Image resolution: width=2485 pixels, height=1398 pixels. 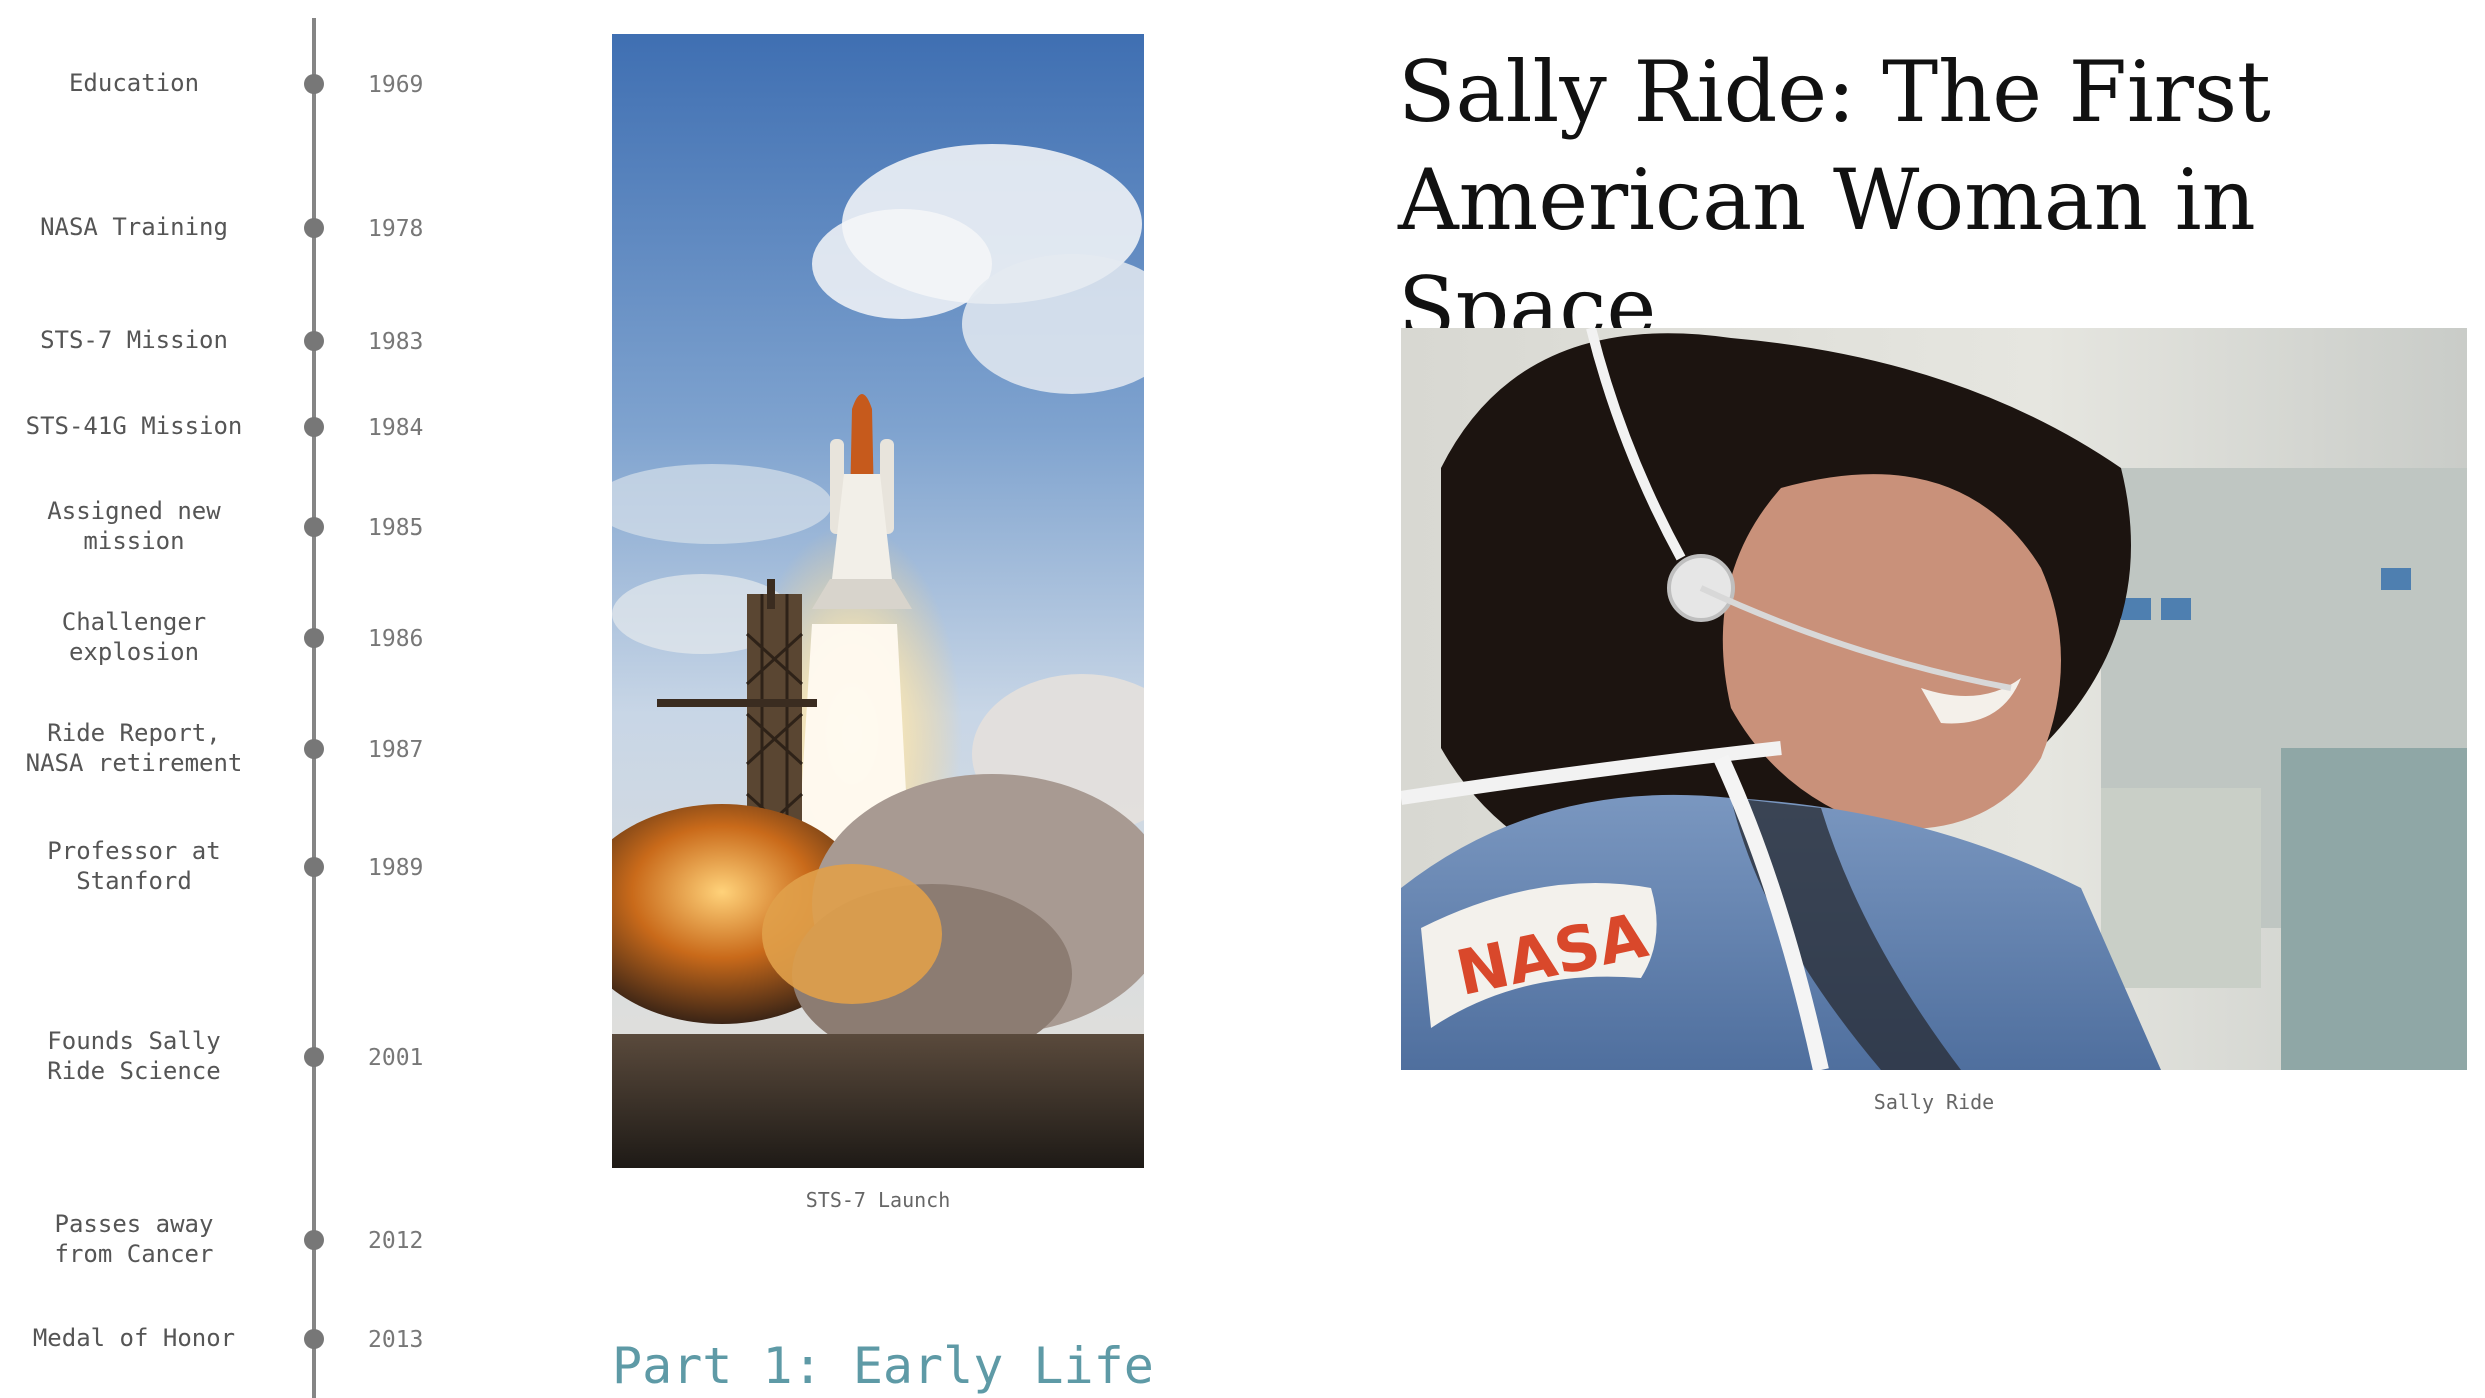 I want to click on timeline-event-label: Professor at Stanford, so click(x=134, y=866).